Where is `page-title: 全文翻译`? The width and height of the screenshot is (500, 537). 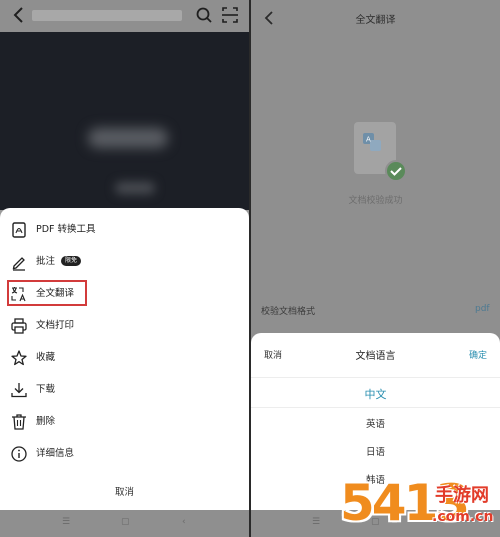
page-title: 全文翻译 is located at coordinates (375, 20).